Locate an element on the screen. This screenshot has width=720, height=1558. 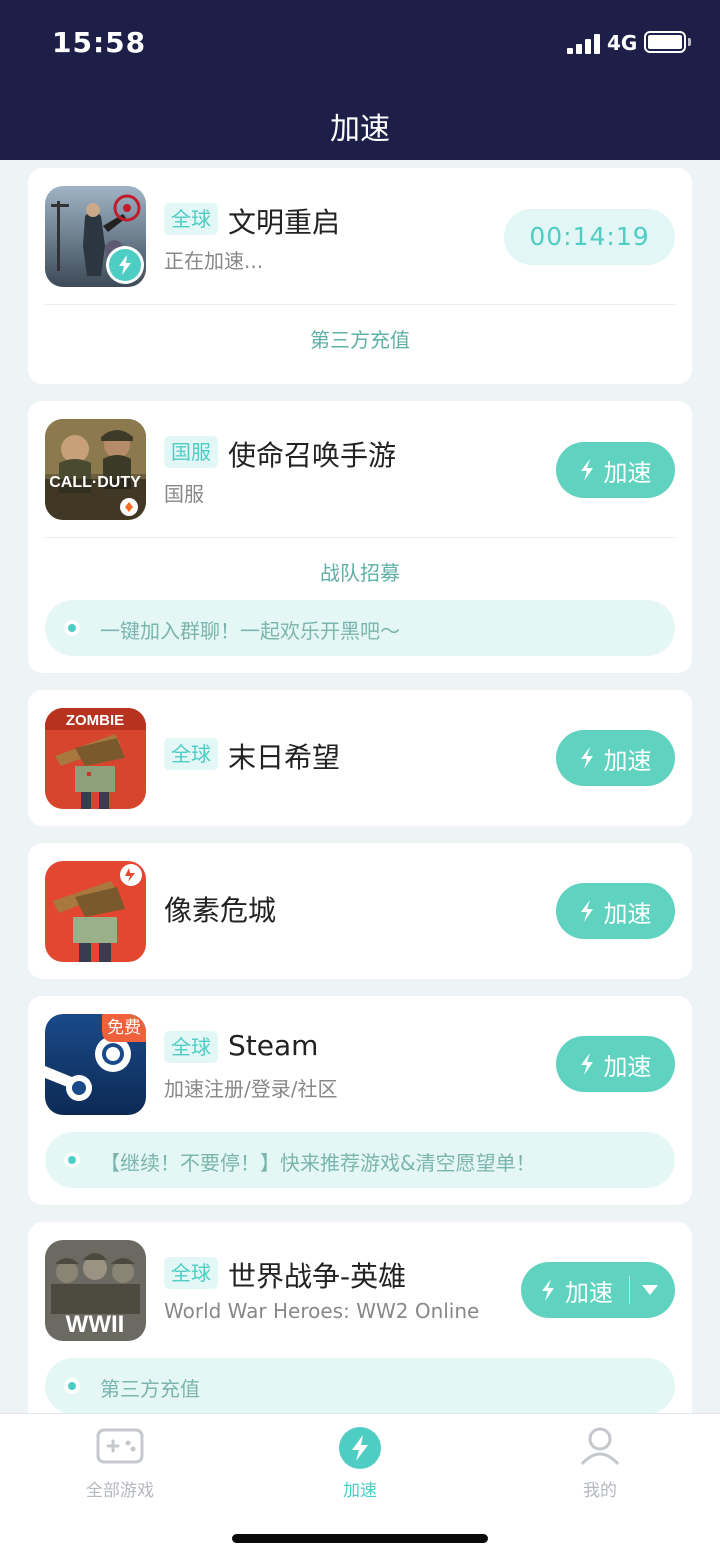
tab-accelerate: 加速 is located at coordinates (360, 1463).